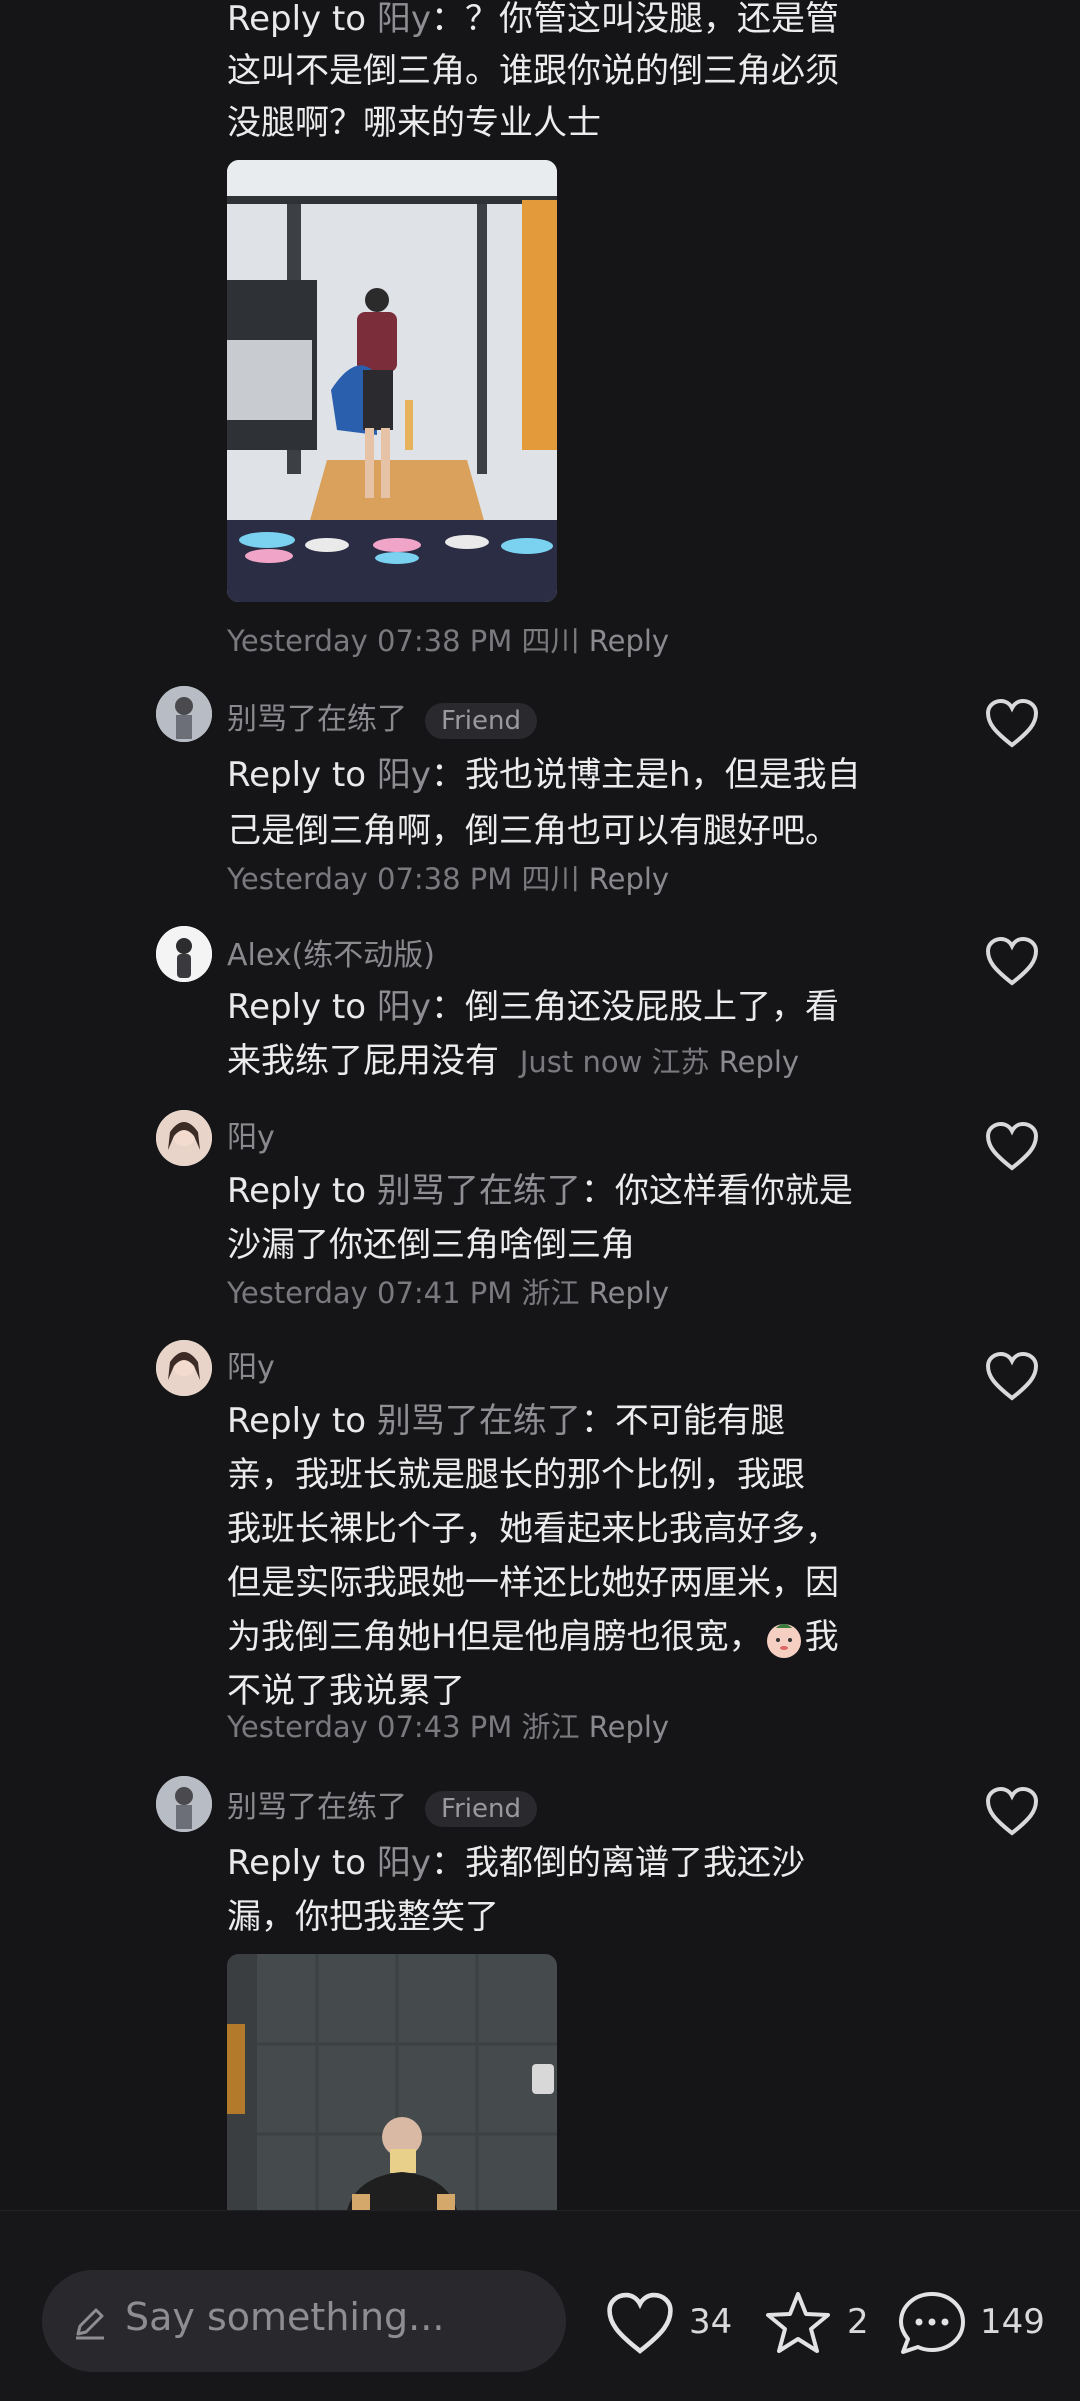 This screenshot has width=1080, height=2401. I want to click on comment-text-line: 沙漏了你还倒三角啥倒三角, so click(431, 1245).